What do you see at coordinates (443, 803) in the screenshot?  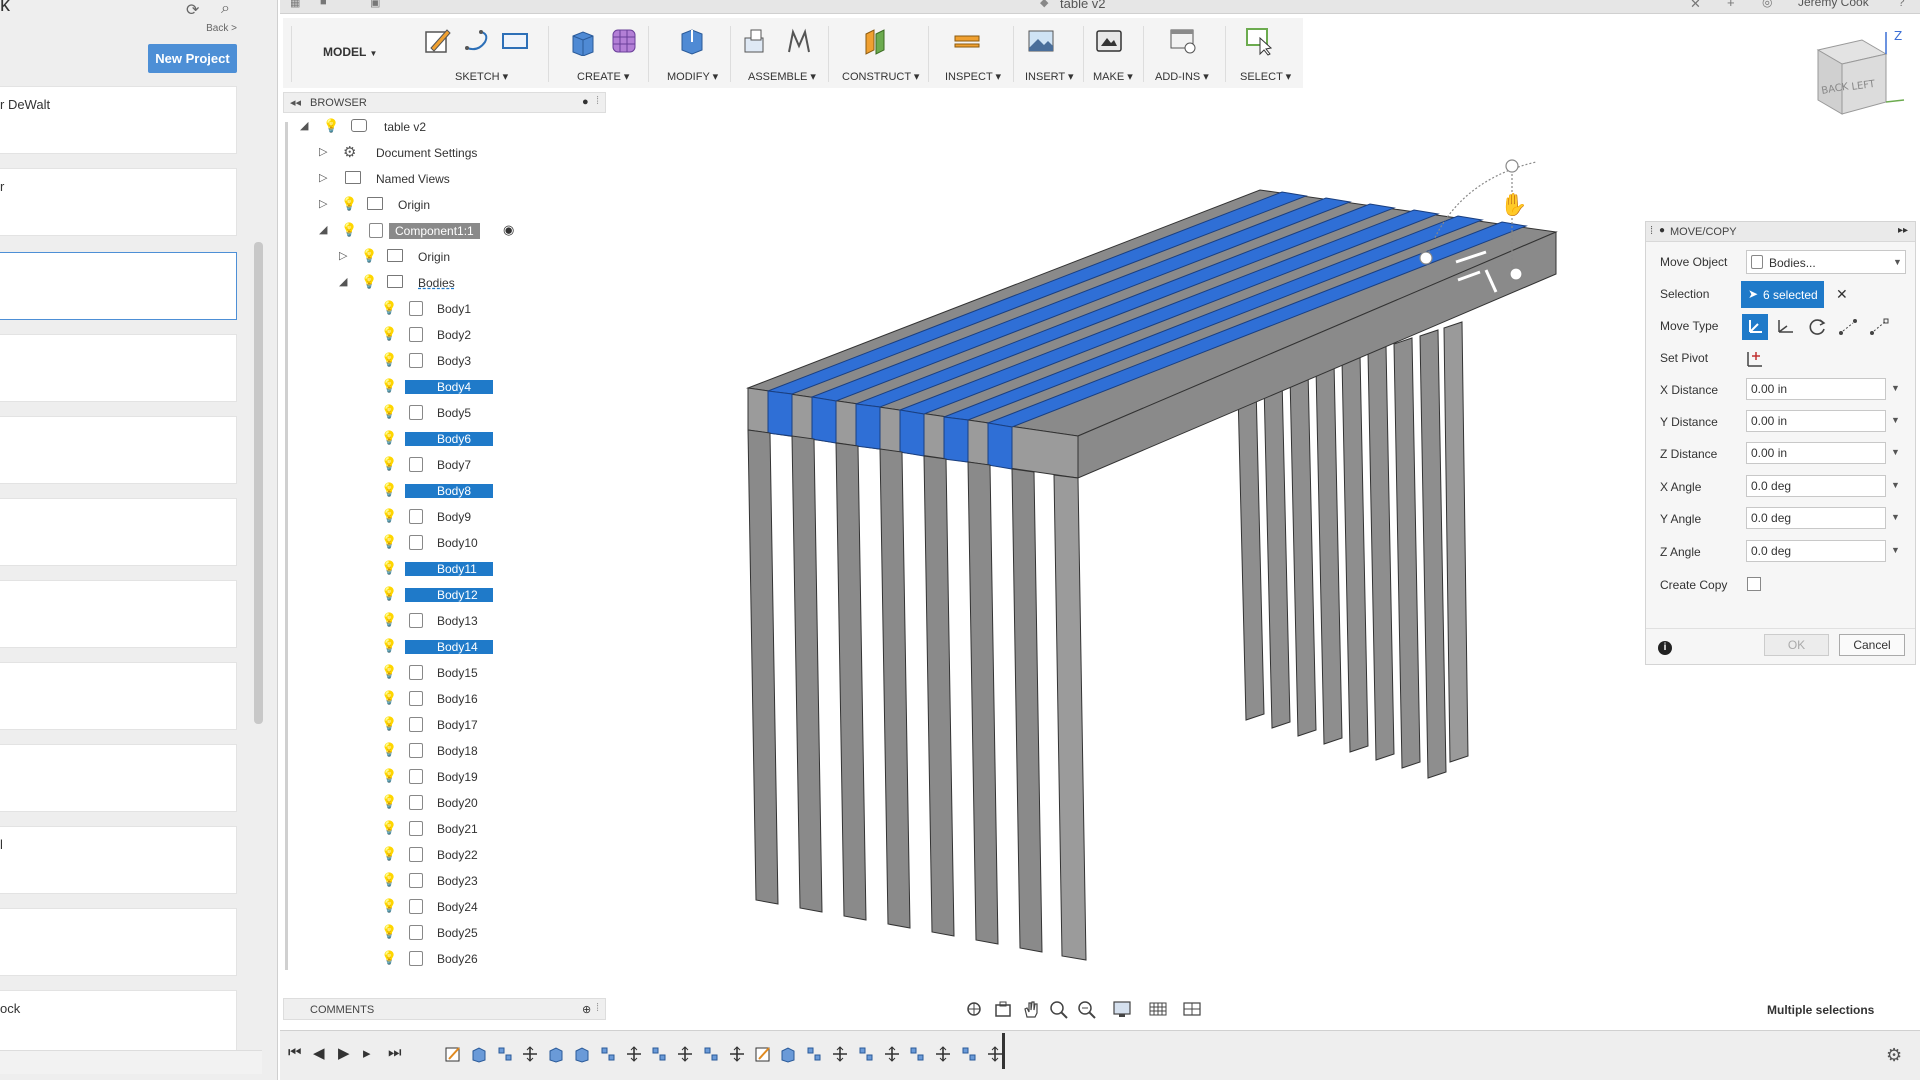 I see `tree-item-body: 💡 Body20` at bounding box center [443, 803].